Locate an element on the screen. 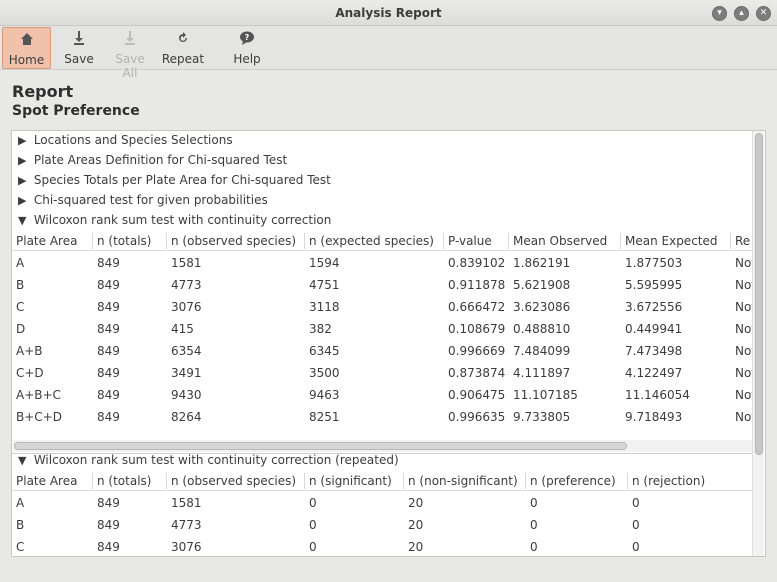 The width and height of the screenshot is (777, 582). maximize-icon: ▴ is located at coordinates (741, 13).